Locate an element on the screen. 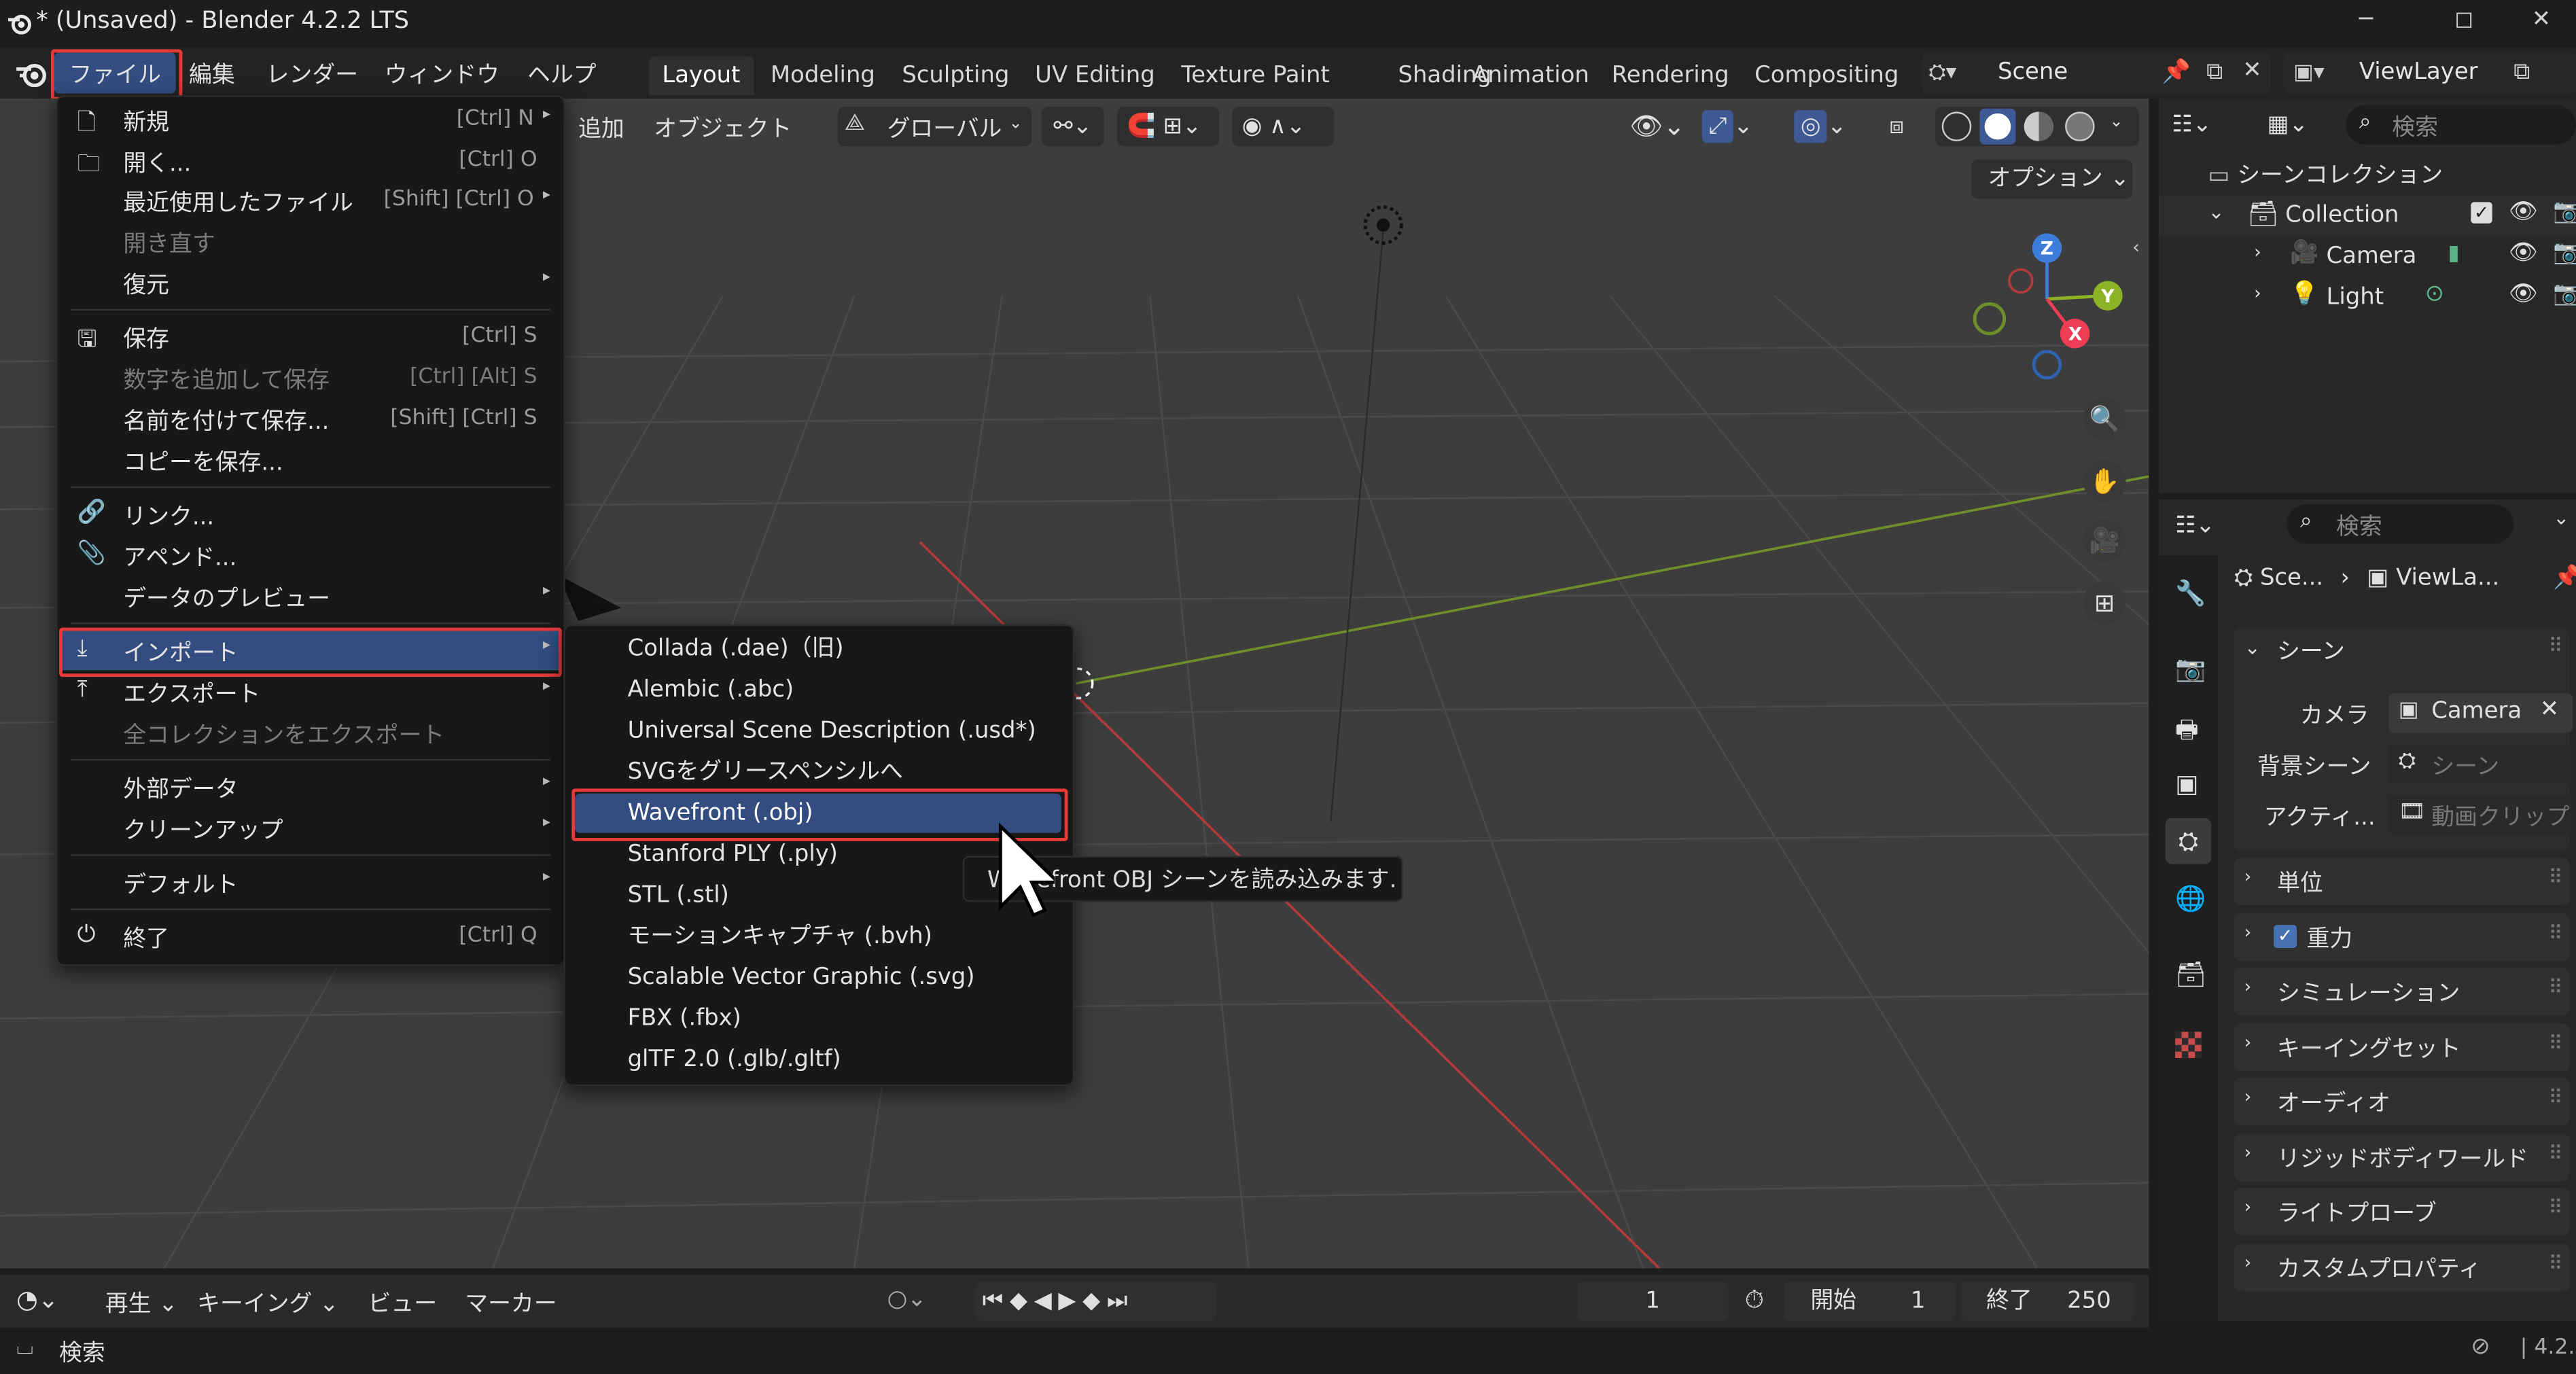 This screenshot has width=2576, height=1374. menu-item-data-previews: データのプレビュー ▸ is located at coordinates (310, 596).